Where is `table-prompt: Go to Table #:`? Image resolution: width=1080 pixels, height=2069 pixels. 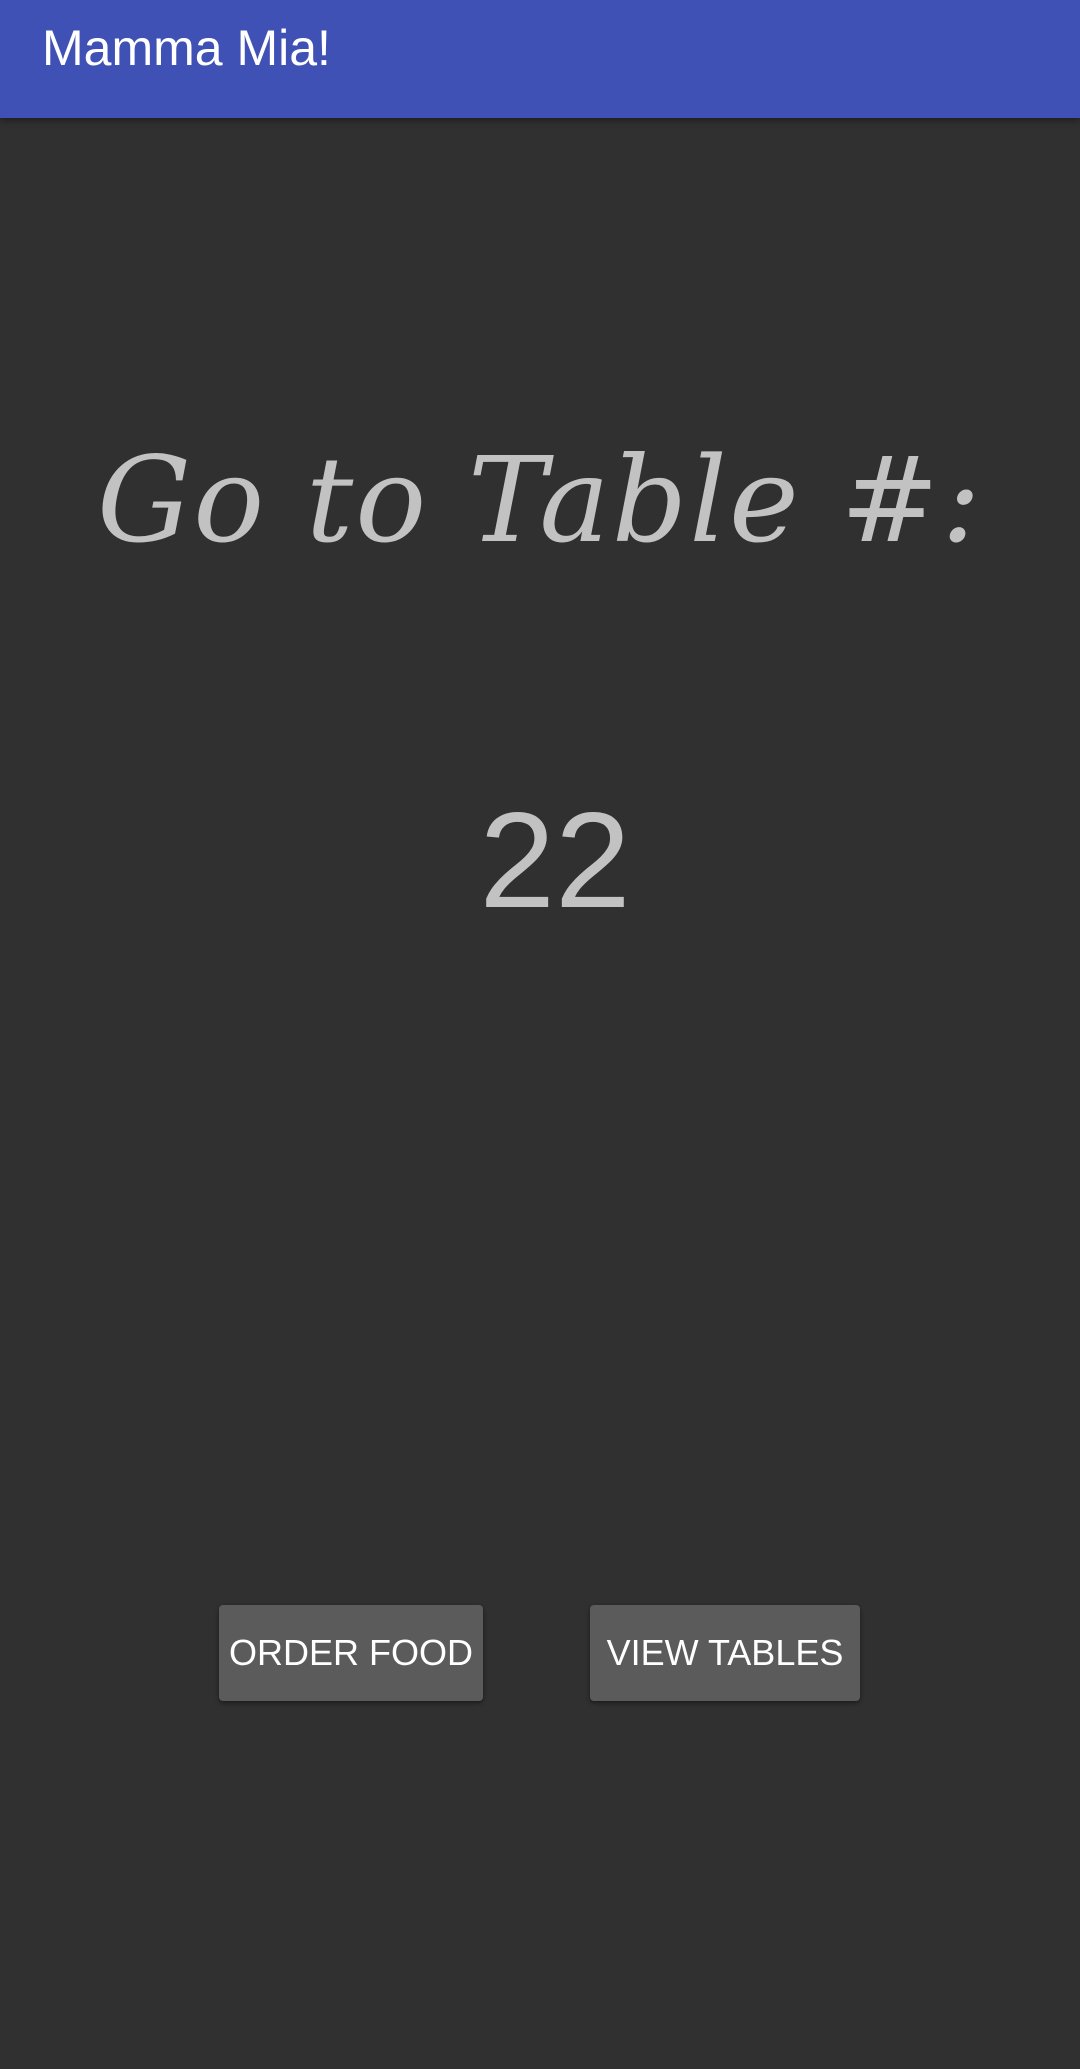 table-prompt: Go to Table #: is located at coordinates (540, 500).